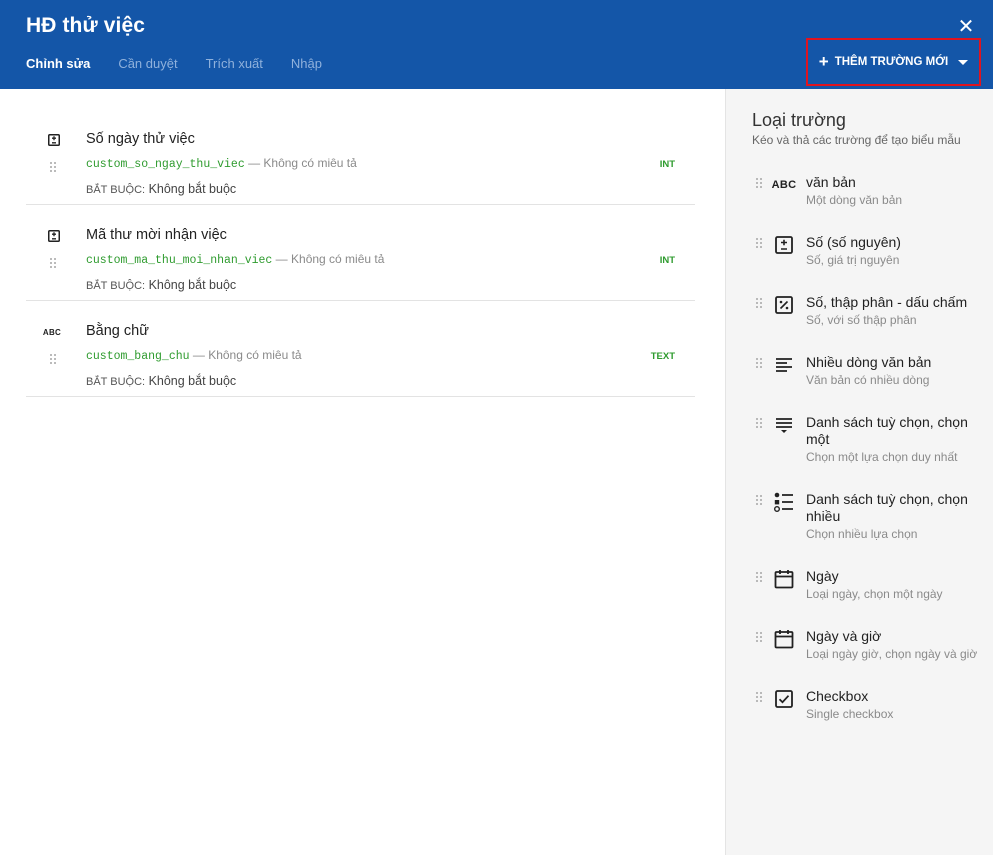  I want to click on field-name: Mã thư mời nhận việc, so click(156, 235).